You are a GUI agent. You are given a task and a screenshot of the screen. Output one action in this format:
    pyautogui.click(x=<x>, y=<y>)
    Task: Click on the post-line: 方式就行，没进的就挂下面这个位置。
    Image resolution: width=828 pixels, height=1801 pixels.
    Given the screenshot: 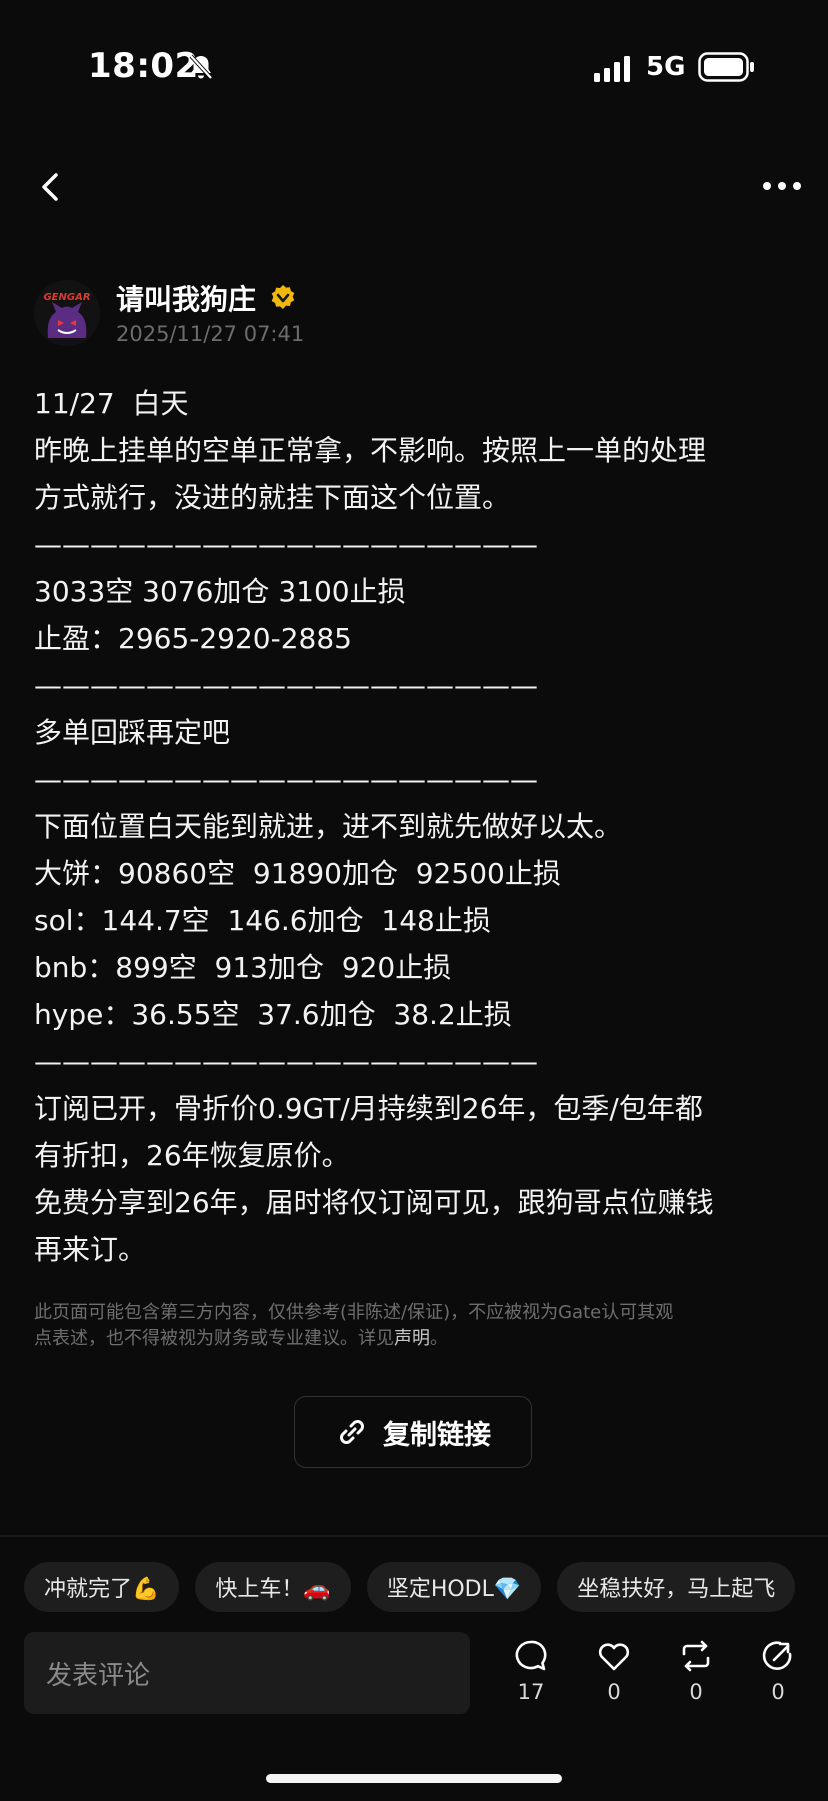 What is the action you would take?
    pyautogui.click(x=272, y=497)
    